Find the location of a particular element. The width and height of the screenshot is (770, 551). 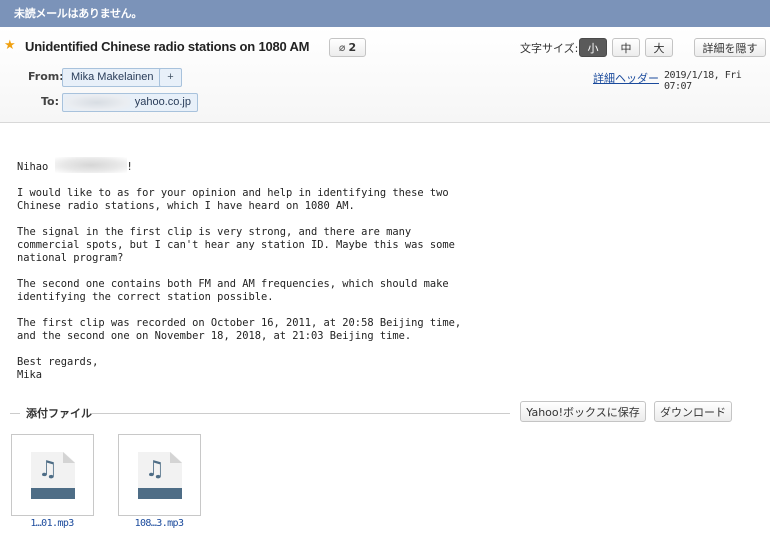

font-size-large-button: 大 is located at coordinates (659, 47).